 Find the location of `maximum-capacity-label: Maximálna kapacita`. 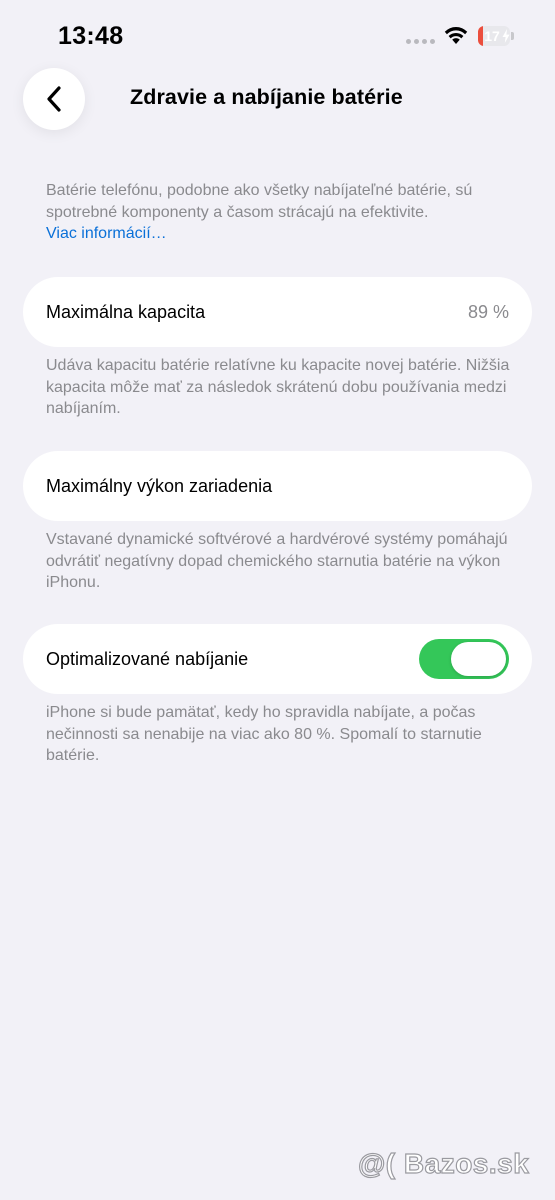

maximum-capacity-label: Maximálna kapacita is located at coordinates (126, 311).